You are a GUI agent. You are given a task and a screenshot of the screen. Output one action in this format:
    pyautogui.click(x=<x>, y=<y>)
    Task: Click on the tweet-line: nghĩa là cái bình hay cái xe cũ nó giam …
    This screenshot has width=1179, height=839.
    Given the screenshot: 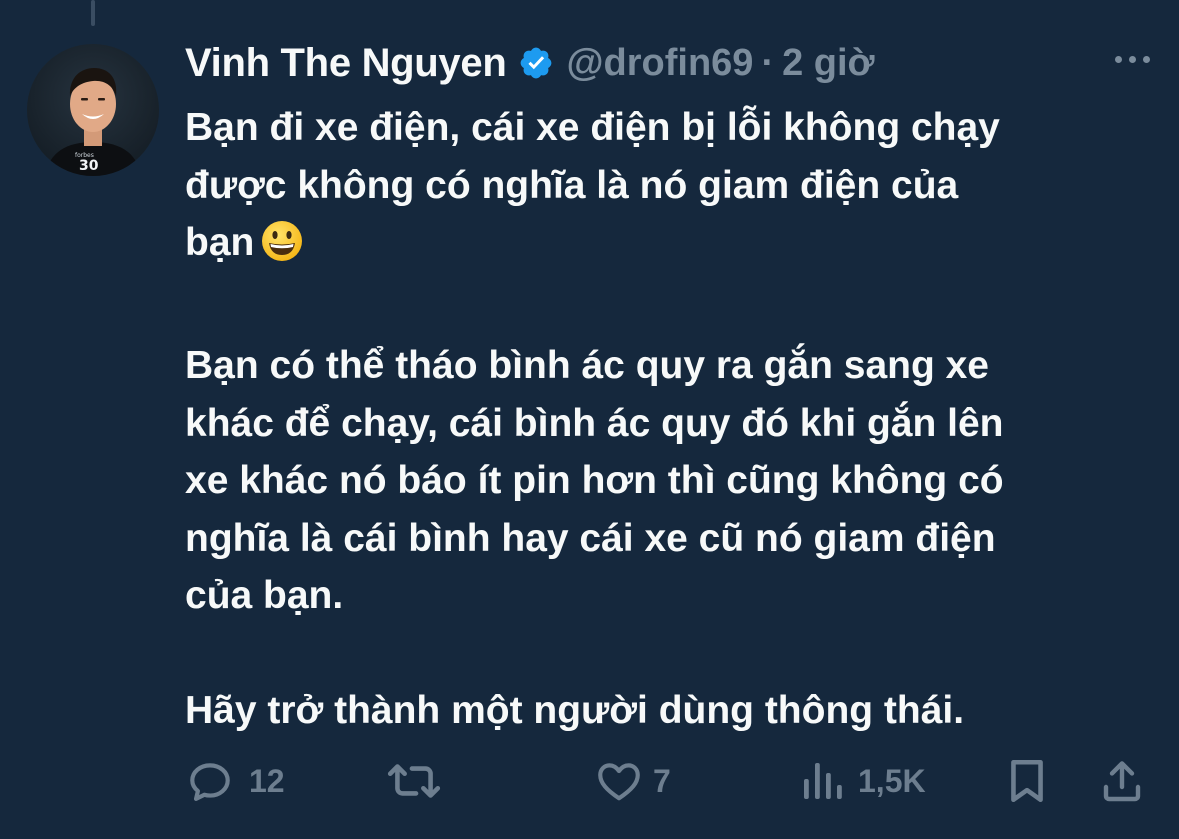 What is the action you would take?
    pyautogui.click(x=590, y=538)
    